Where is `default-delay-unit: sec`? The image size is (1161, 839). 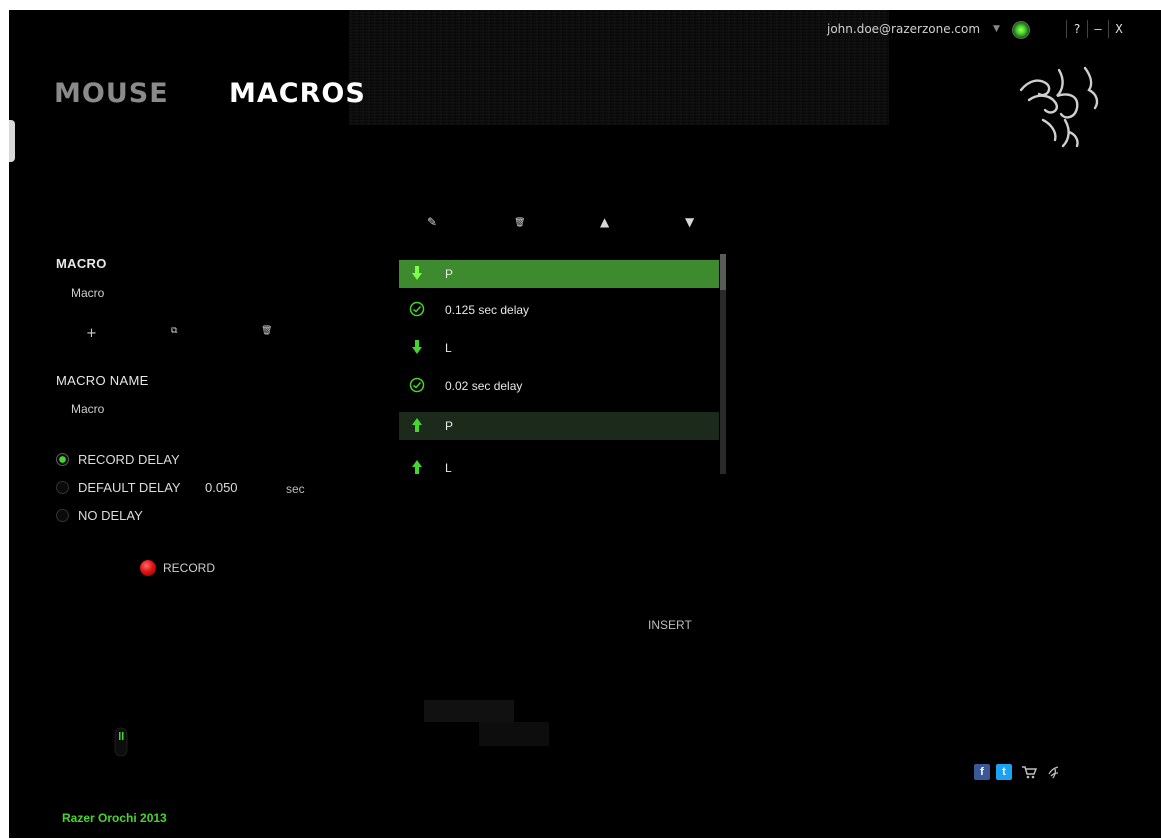 default-delay-unit: sec is located at coordinates (295, 489).